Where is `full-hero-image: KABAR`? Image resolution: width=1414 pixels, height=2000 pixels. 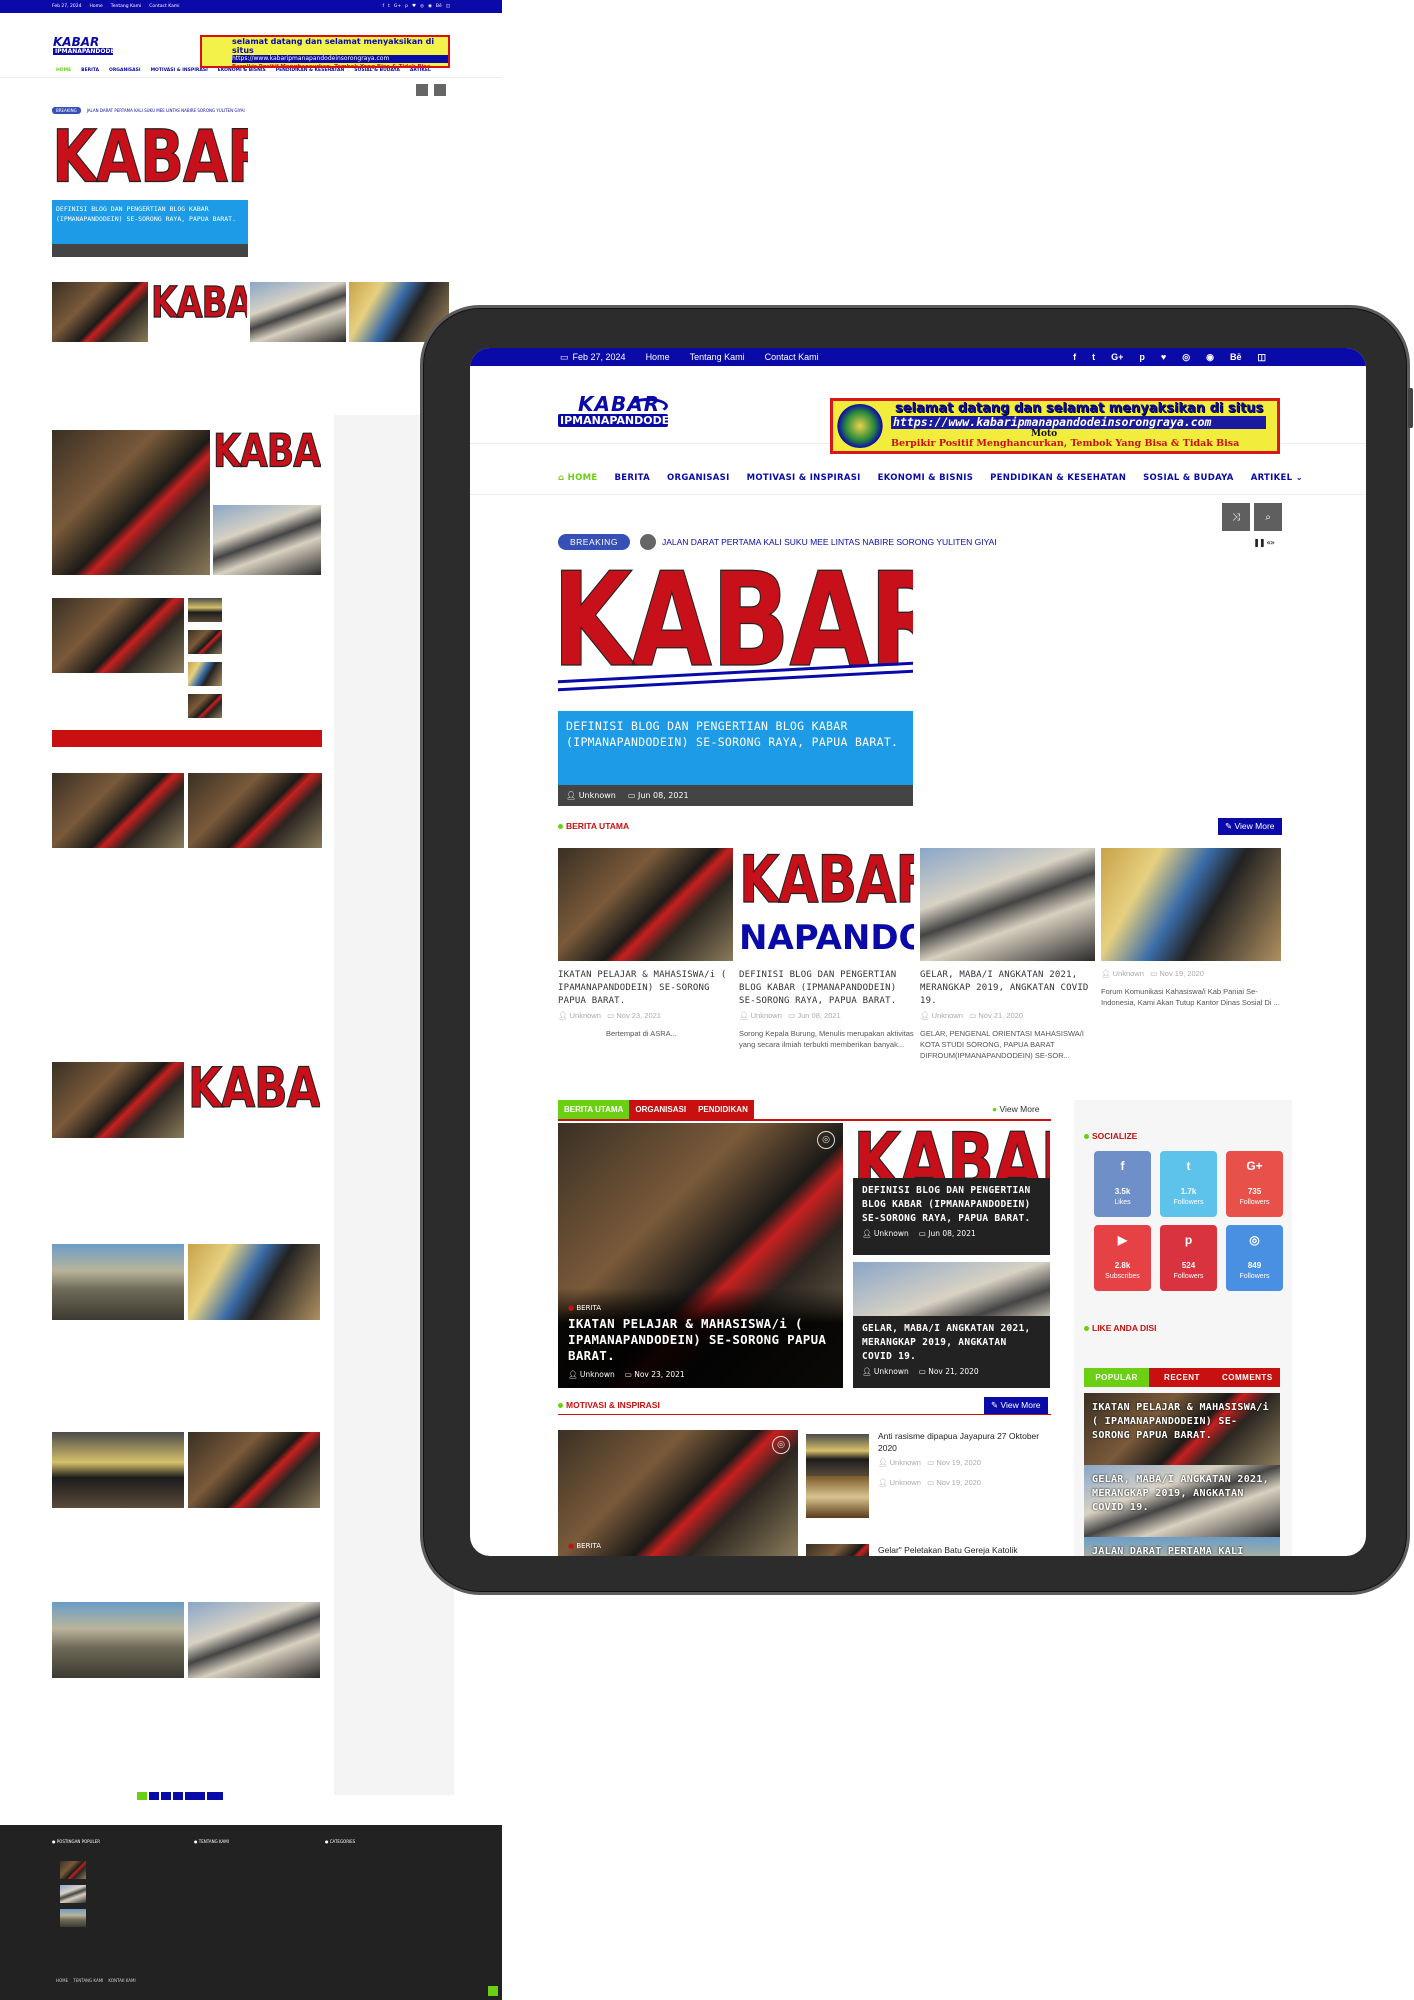
full-hero-image: KABAR is located at coordinates (150, 160).